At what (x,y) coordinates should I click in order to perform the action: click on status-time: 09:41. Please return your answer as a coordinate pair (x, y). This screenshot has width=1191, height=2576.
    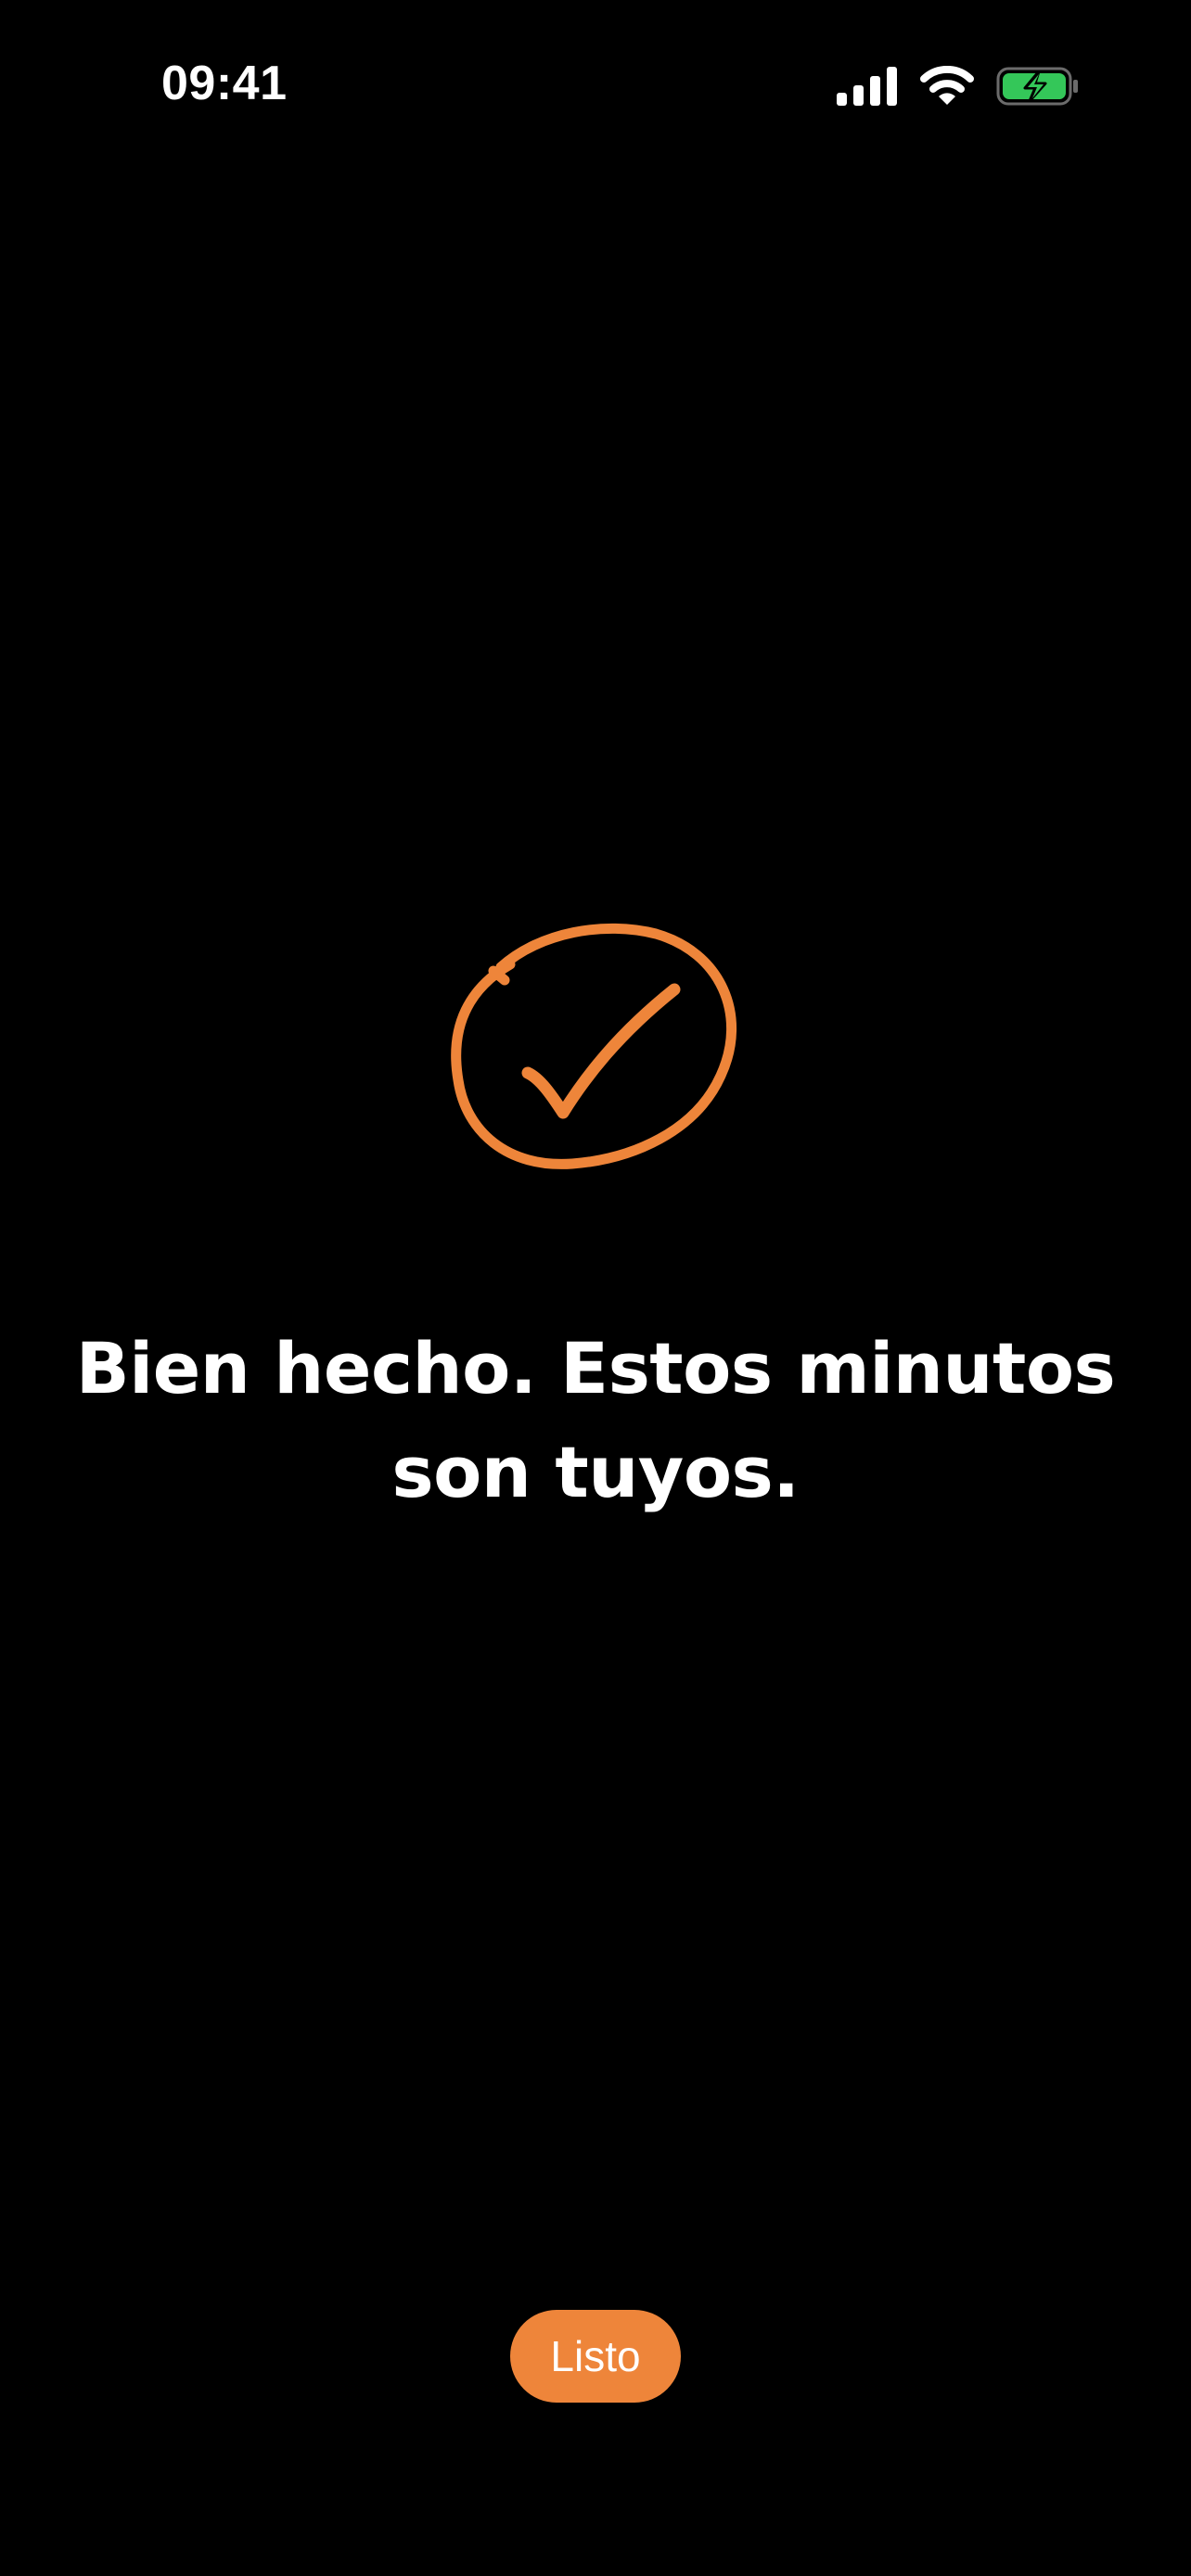
    Looking at the image, I should click on (224, 84).